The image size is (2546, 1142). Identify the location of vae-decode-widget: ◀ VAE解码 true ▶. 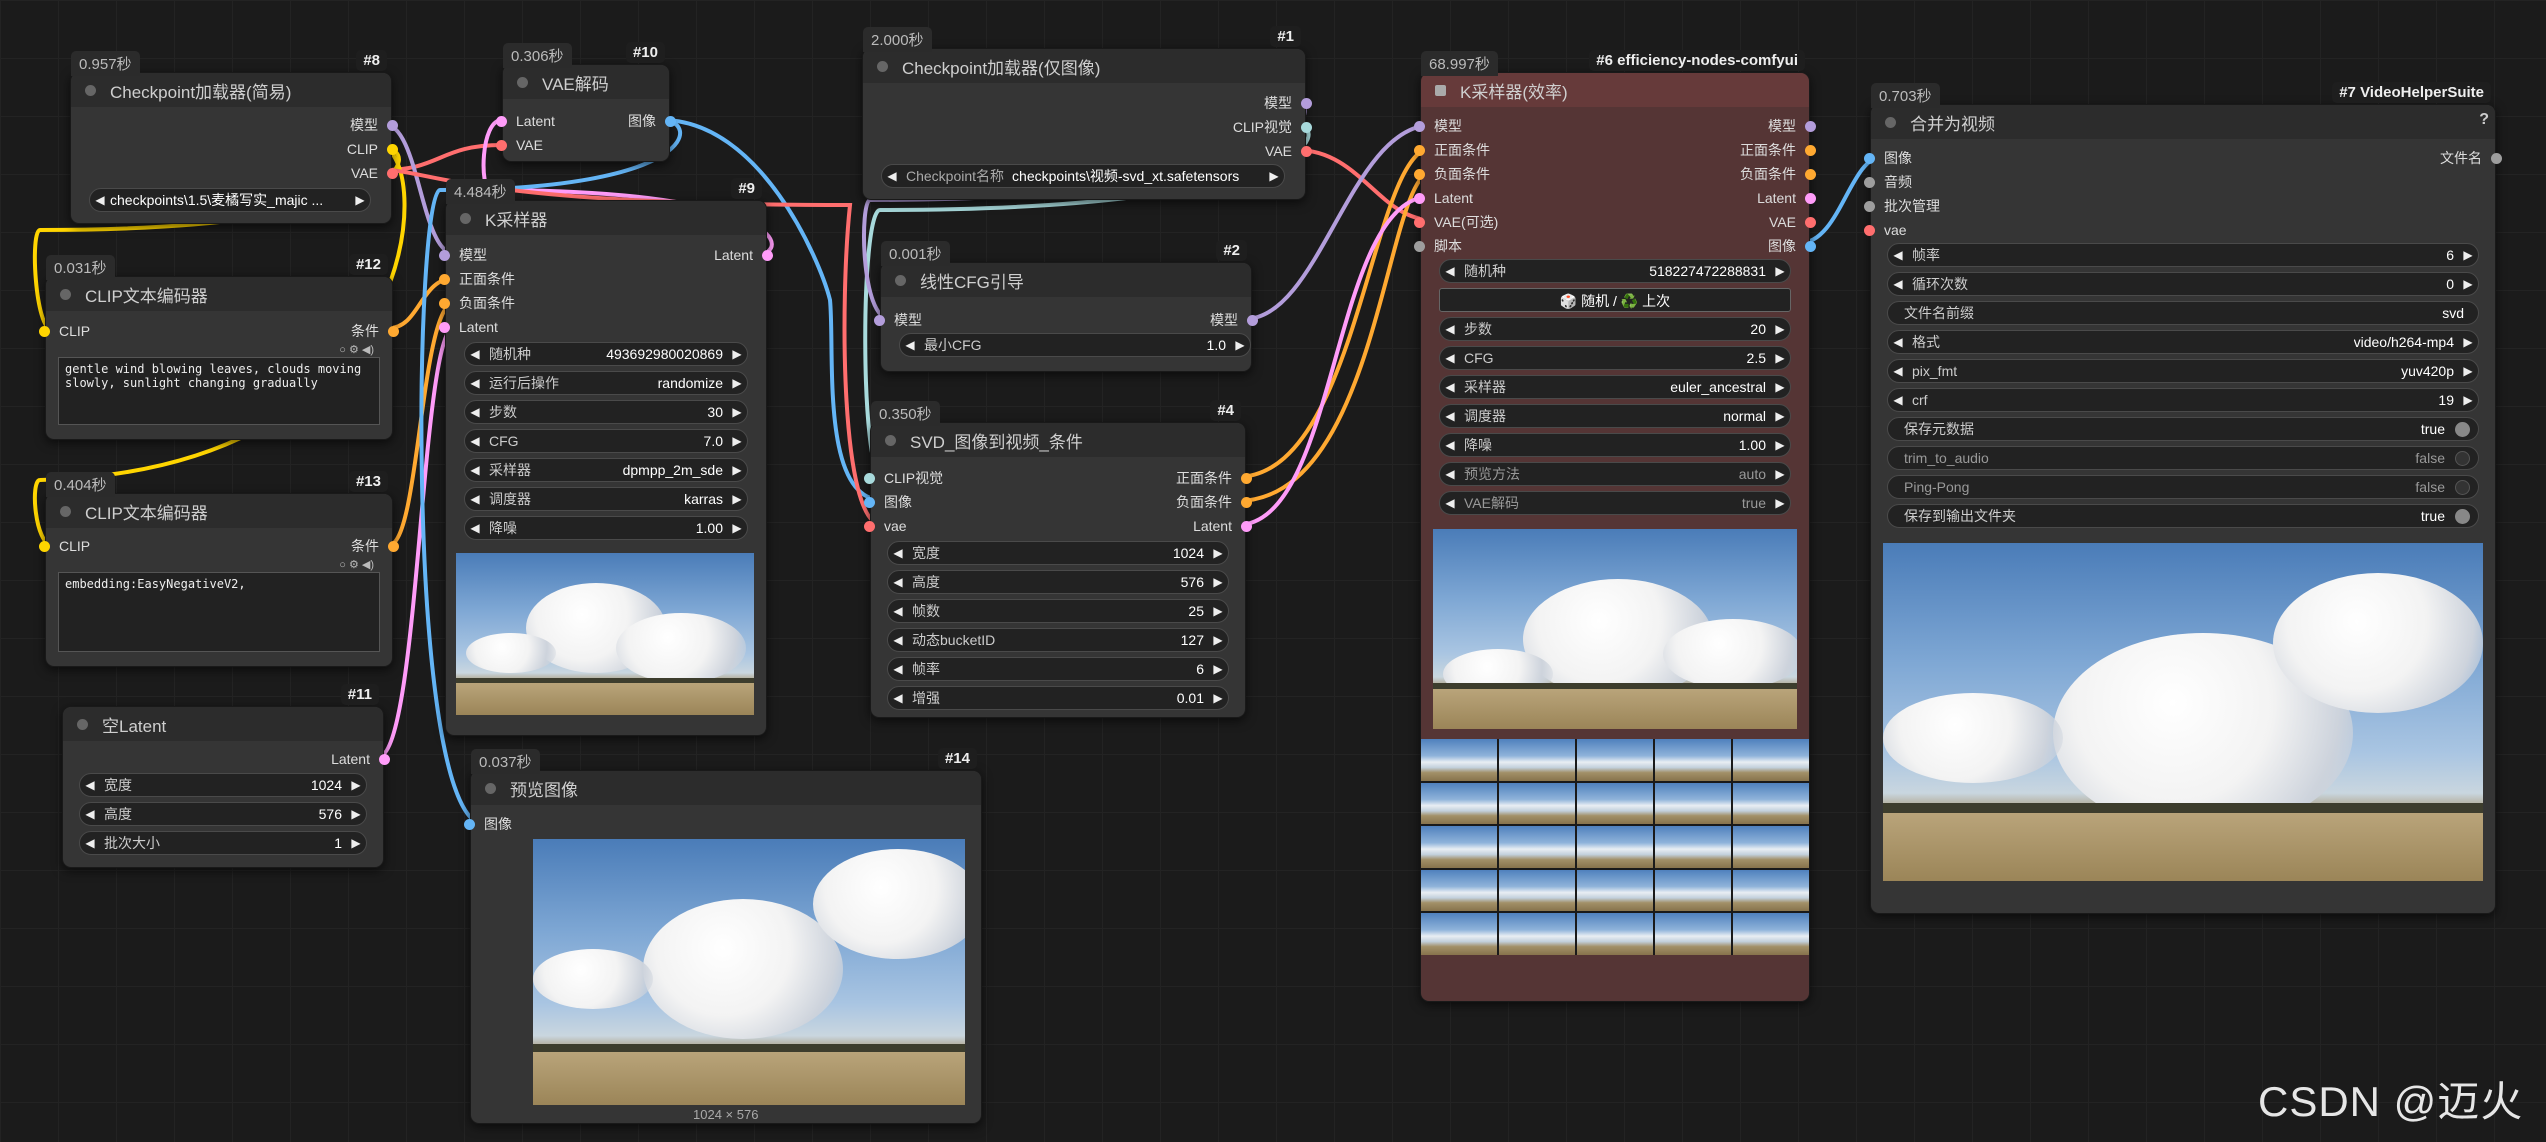
(1615, 503).